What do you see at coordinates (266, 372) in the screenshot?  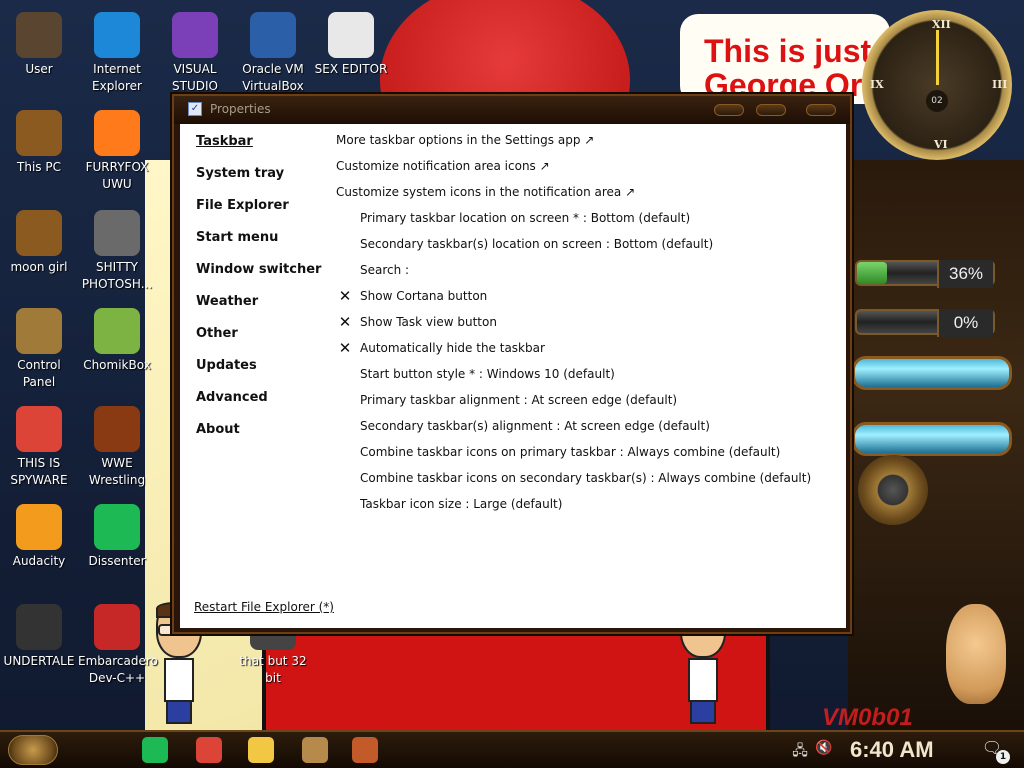 I see `nav-item-updates: Updates` at bounding box center [266, 372].